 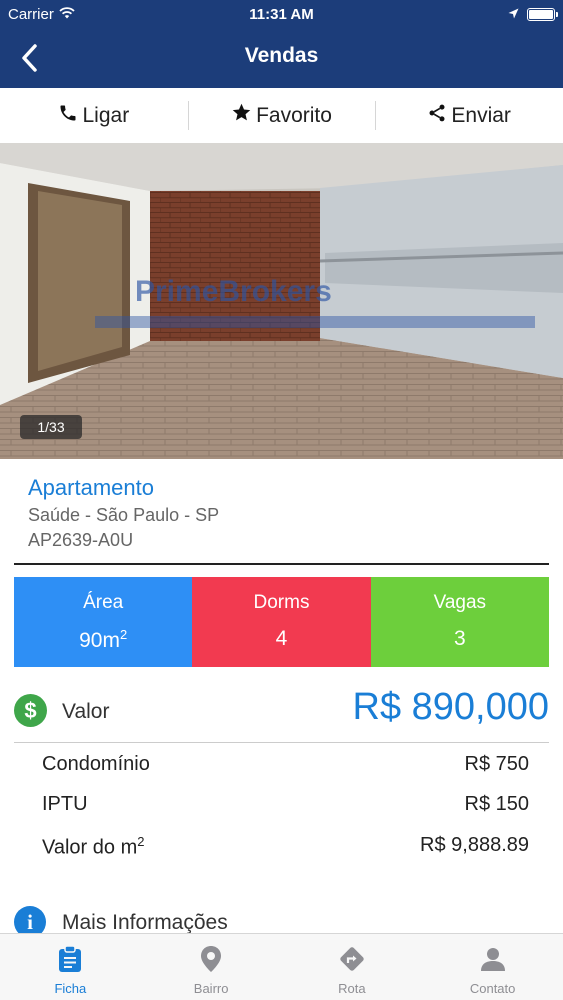 I want to click on detail-label: Valor do m, so click(x=90, y=847).